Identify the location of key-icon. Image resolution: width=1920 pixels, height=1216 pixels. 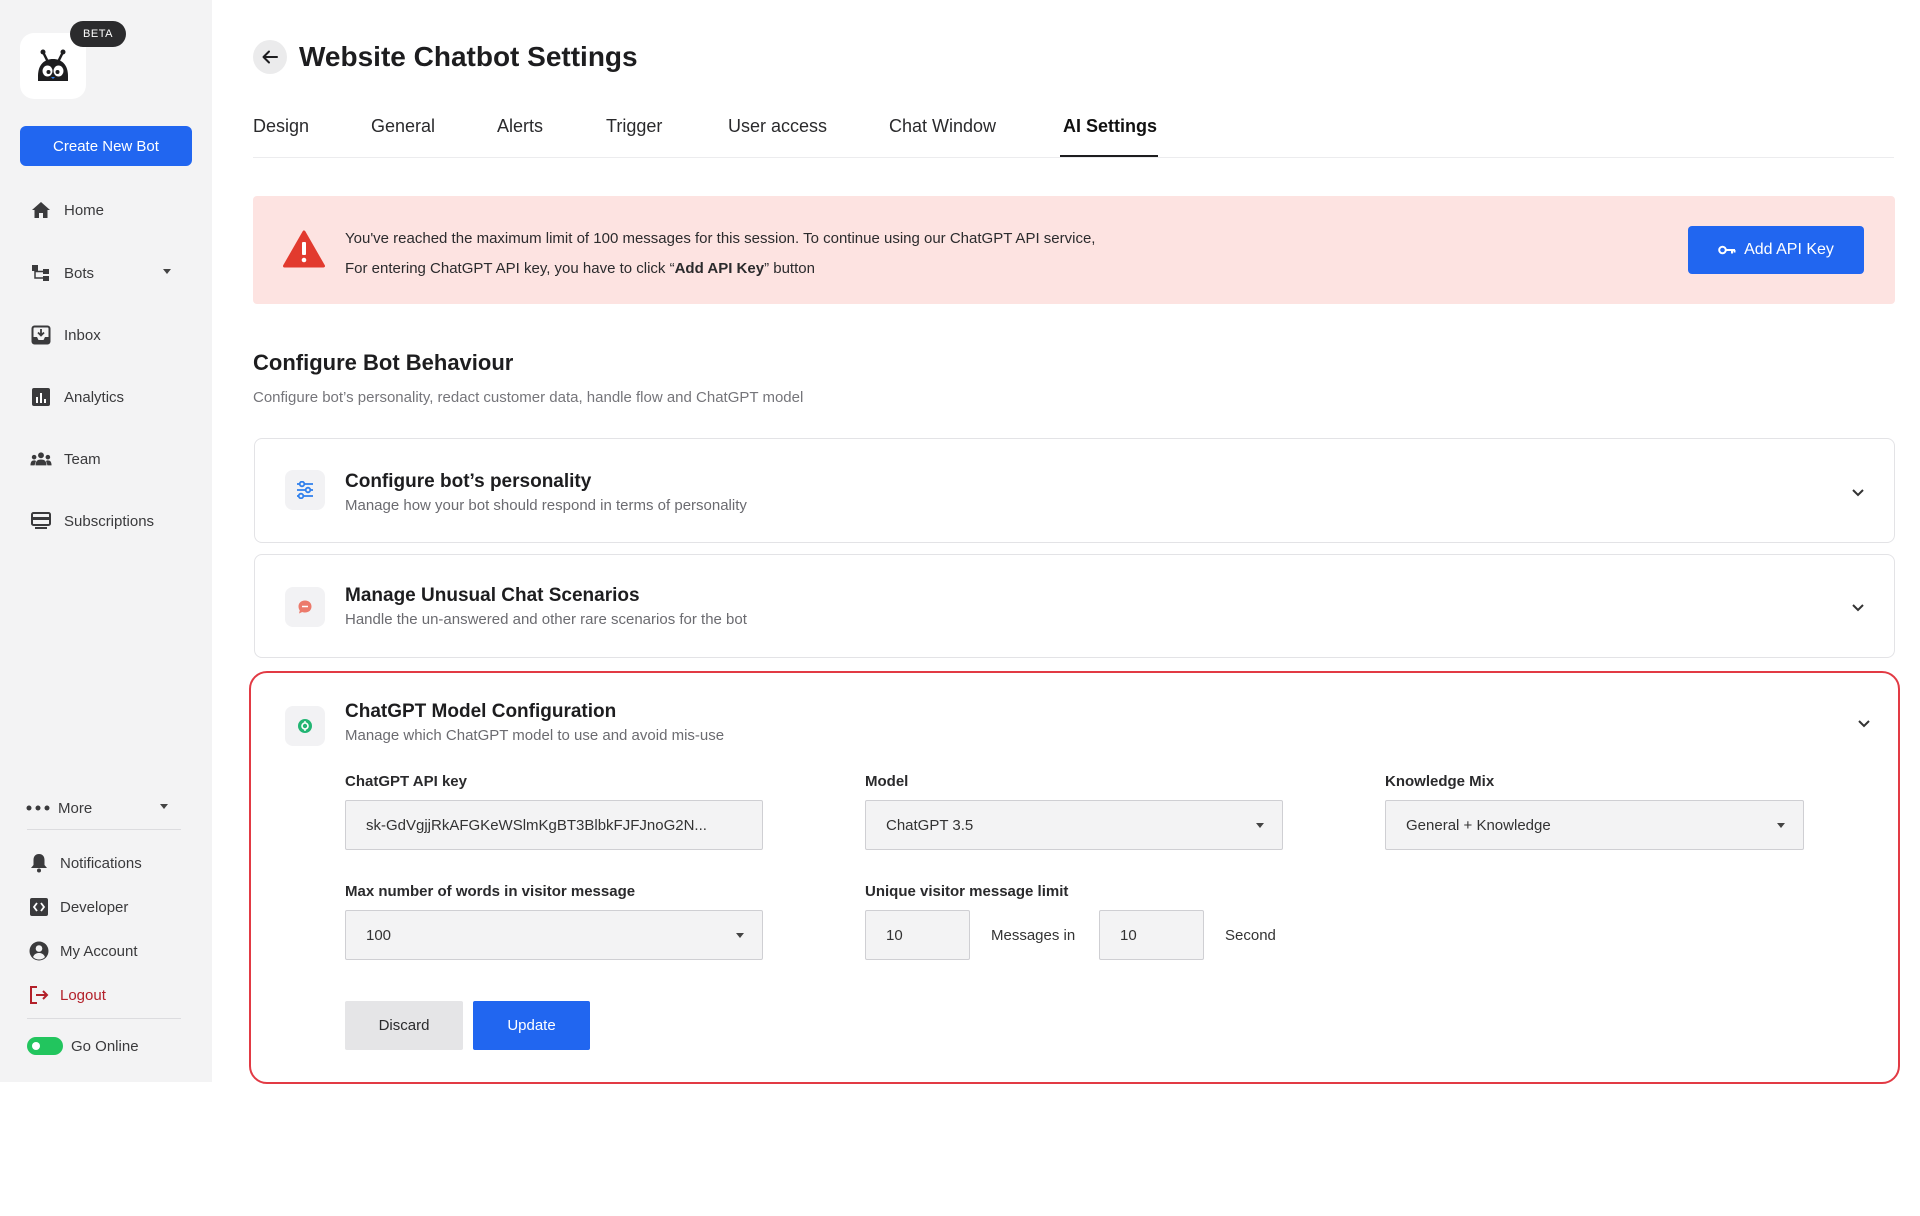
(1727, 250).